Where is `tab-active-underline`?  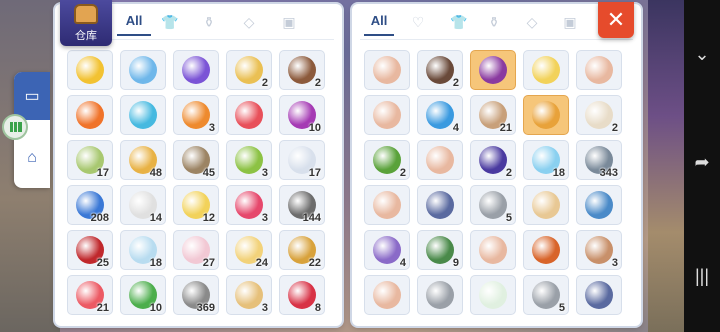
tab-active-underline is located at coordinates (379, 35).